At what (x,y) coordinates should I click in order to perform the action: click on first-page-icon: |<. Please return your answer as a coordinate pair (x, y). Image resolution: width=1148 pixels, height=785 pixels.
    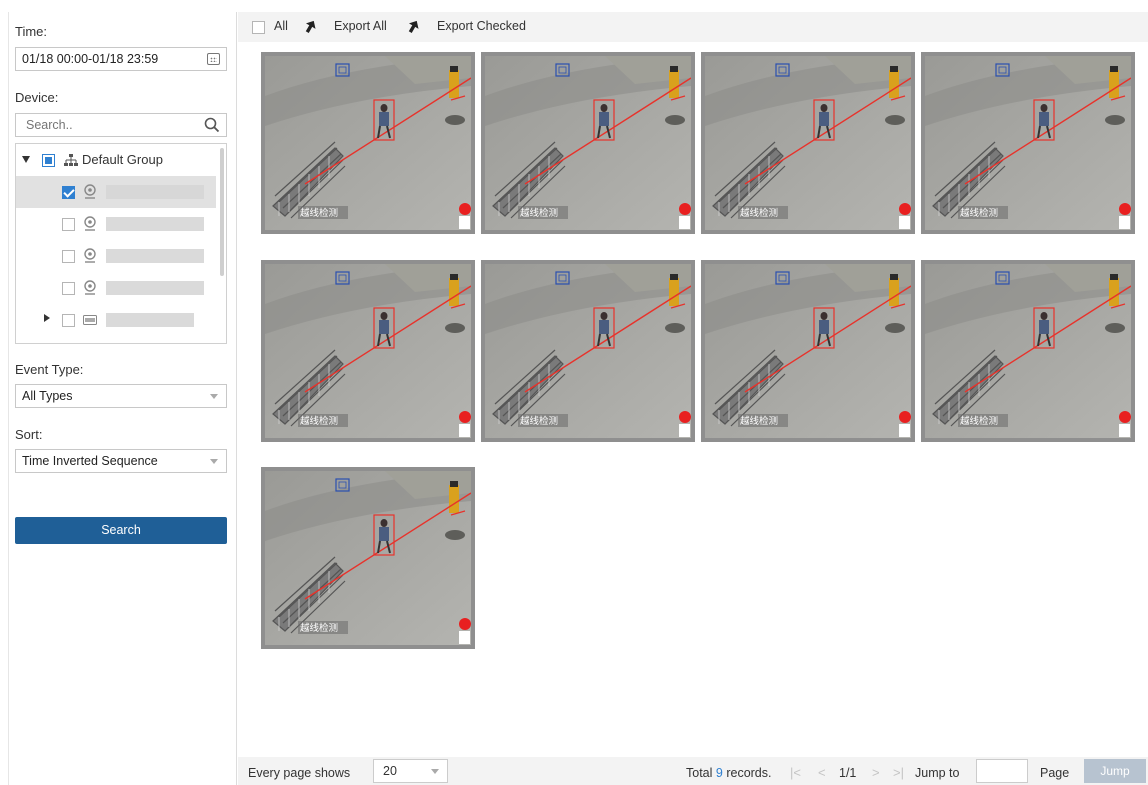
    Looking at the image, I should click on (795, 772).